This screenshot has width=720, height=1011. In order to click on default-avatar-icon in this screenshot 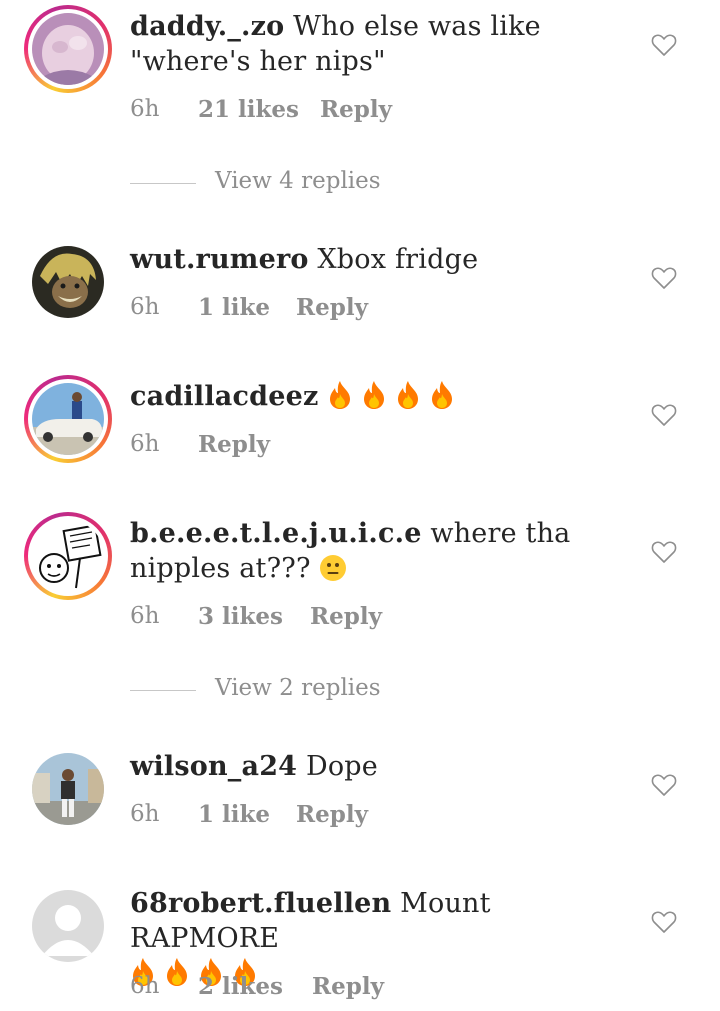, I will do `click(68, 926)`.